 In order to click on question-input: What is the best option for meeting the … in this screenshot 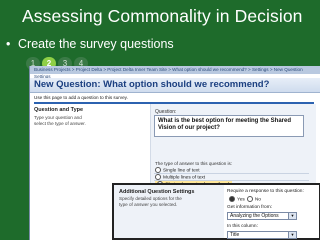, I will do `click(229, 126)`.